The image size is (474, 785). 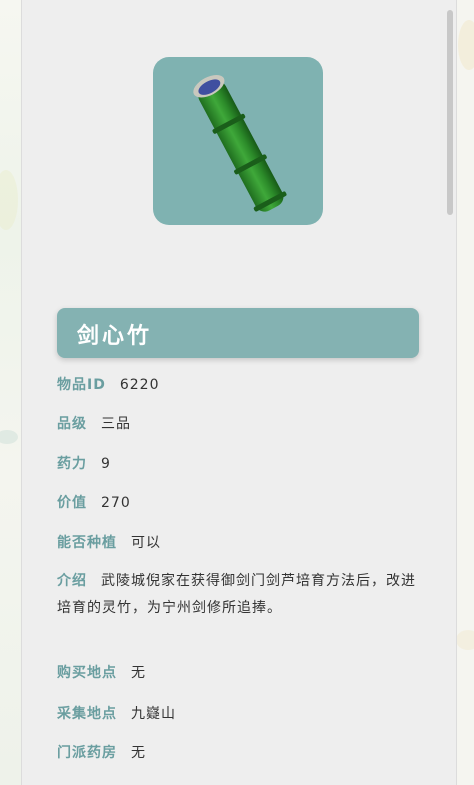 What do you see at coordinates (115, 336) in the screenshot?
I see `item-name: 剑心竹` at bounding box center [115, 336].